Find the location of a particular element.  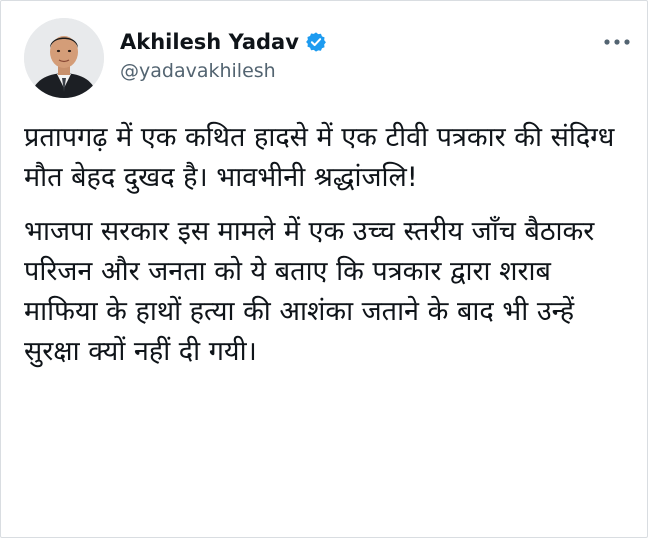

more-horizontal-icon is located at coordinates (617, 42).